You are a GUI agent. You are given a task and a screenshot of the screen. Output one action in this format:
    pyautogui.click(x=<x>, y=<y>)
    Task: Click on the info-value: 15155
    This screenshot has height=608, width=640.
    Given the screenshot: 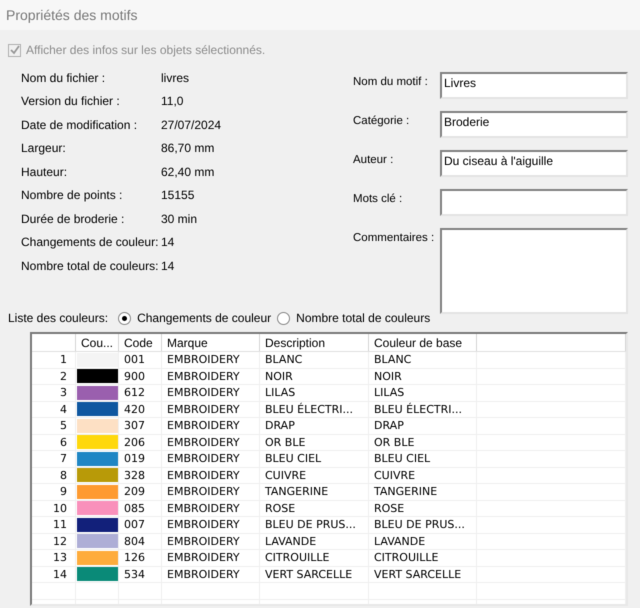 What is the action you would take?
    pyautogui.click(x=177, y=195)
    